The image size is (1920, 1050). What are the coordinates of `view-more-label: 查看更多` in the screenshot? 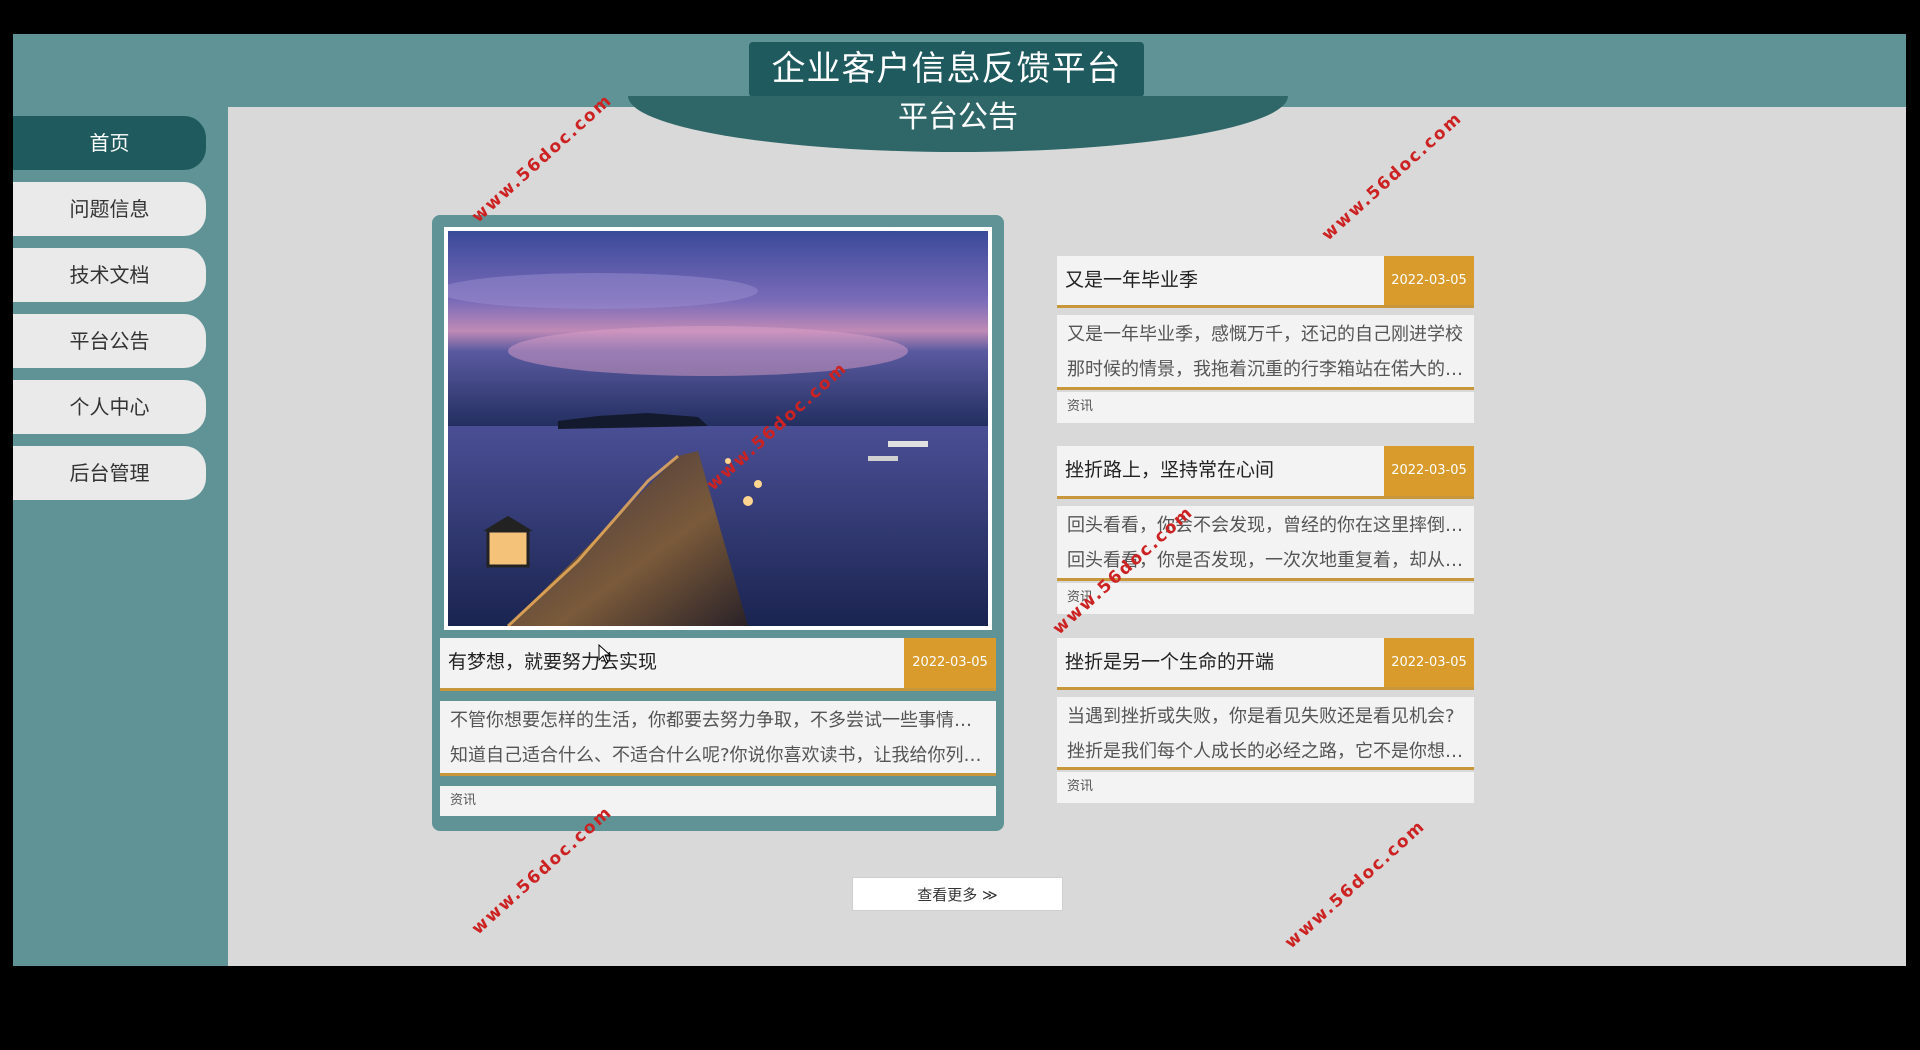 It's located at (947, 895).